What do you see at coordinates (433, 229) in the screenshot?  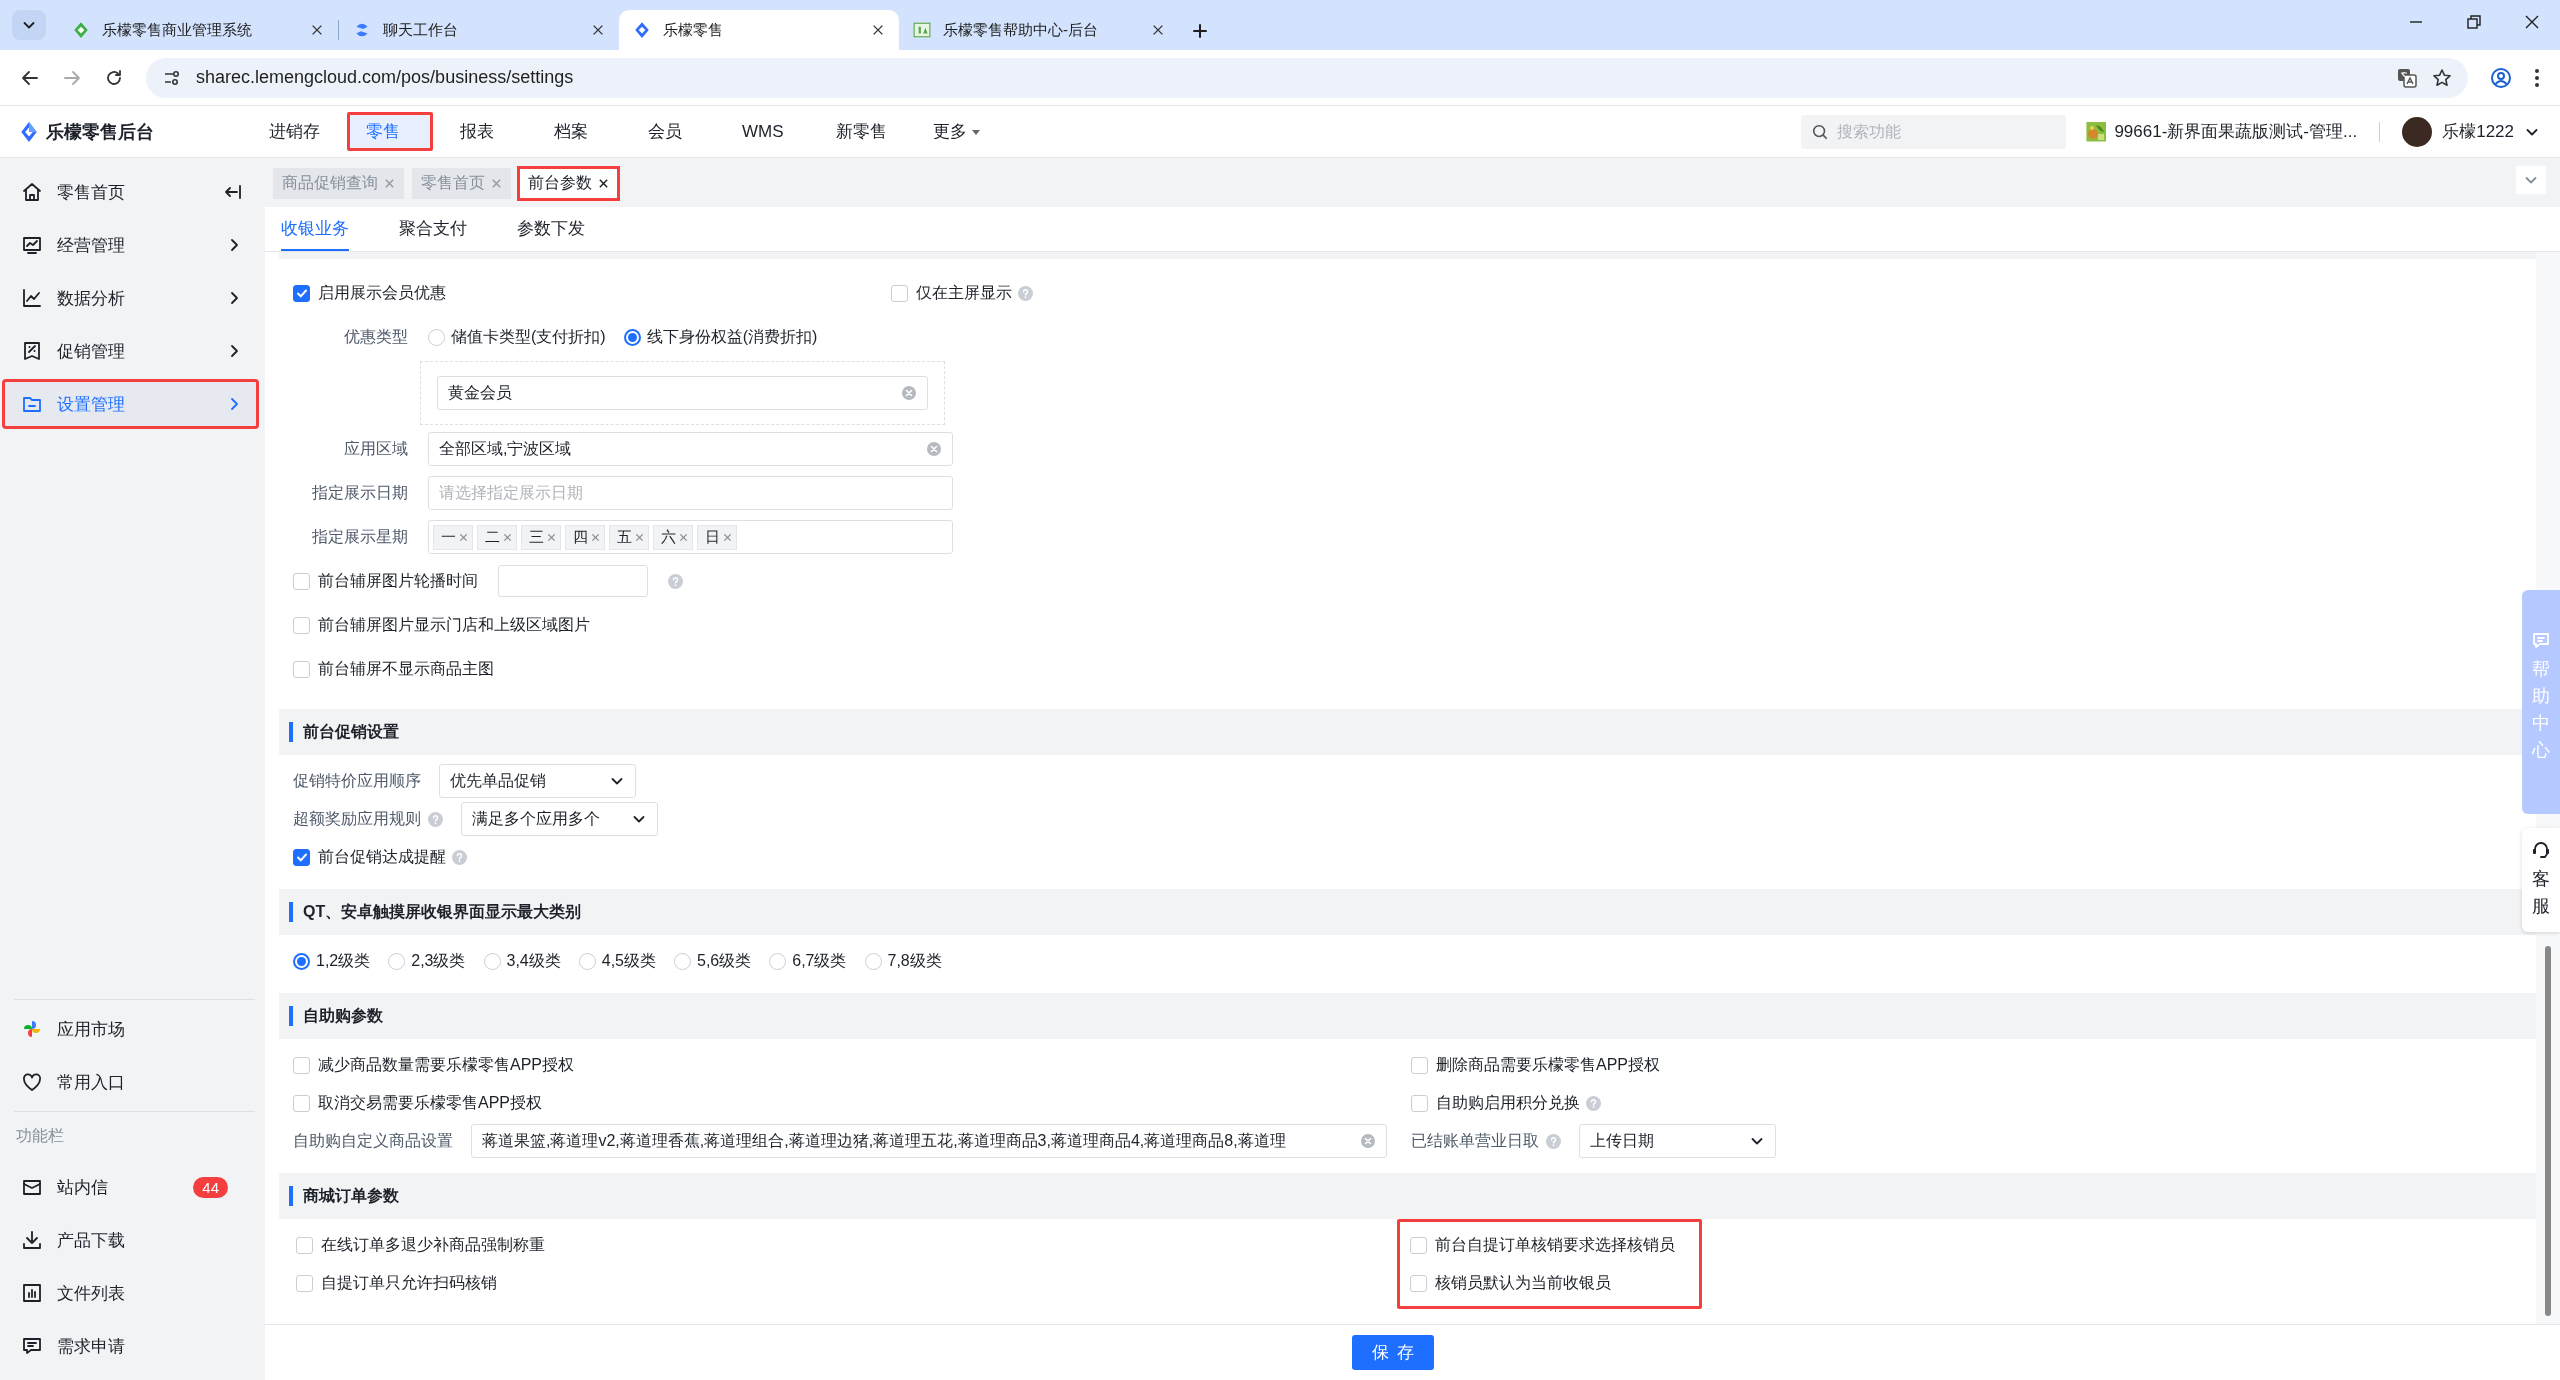 I see `sub-tab: 聚合支付` at bounding box center [433, 229].